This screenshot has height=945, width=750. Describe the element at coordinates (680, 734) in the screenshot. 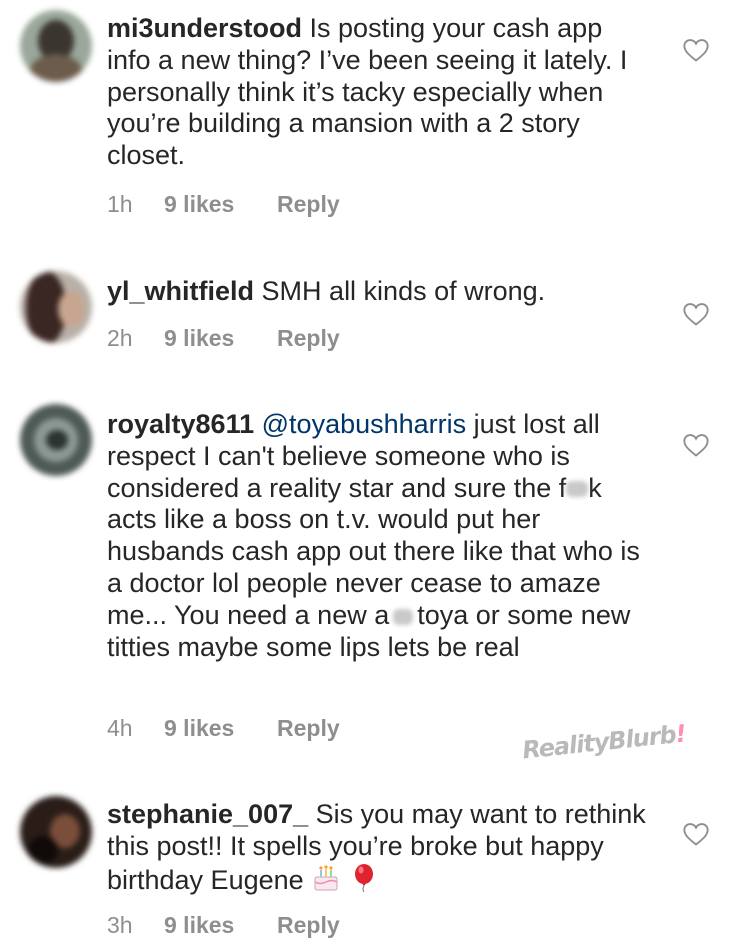

I see `watermark-mark: !` at that location.